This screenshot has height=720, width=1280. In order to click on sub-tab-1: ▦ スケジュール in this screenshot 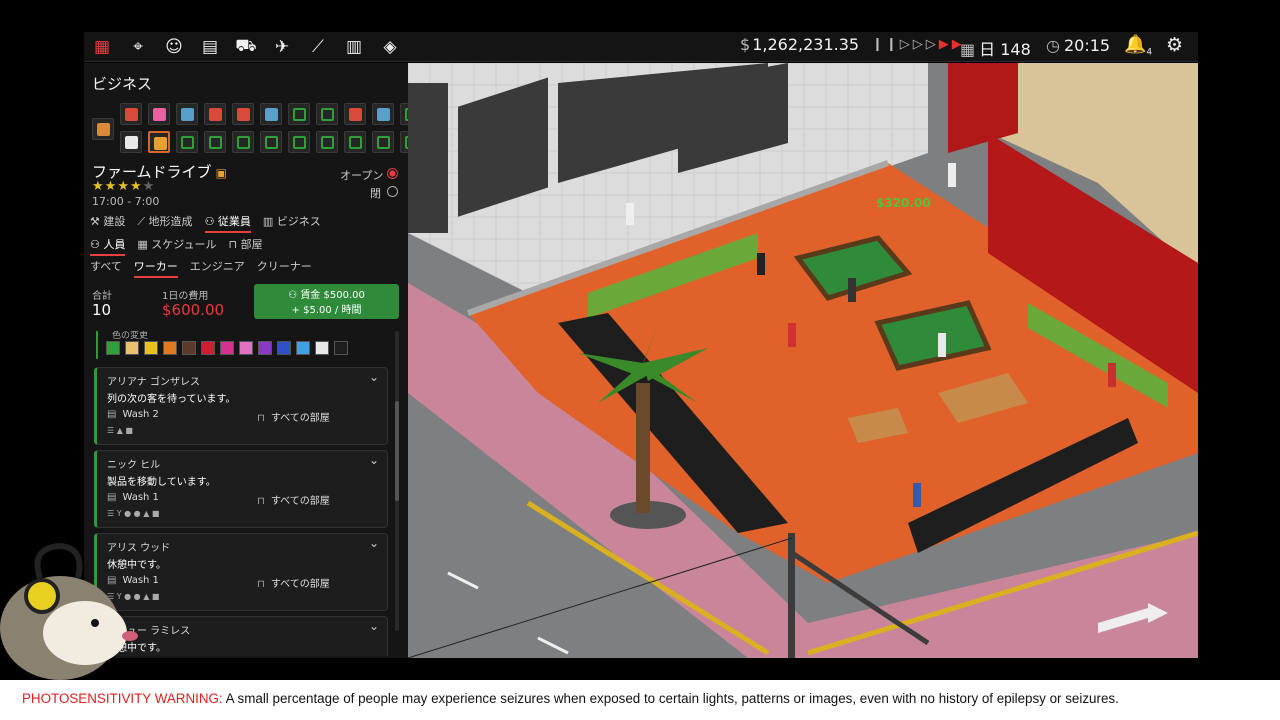, I will do `click(176, 246)`.